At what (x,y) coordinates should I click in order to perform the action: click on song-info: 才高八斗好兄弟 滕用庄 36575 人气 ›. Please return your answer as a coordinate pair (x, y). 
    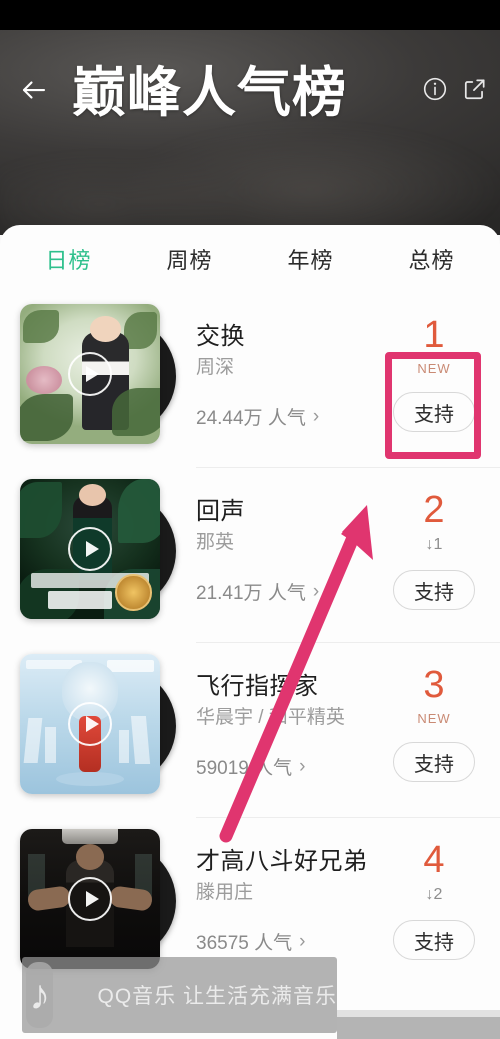
    Looking at the image, I should click on (280, 890).